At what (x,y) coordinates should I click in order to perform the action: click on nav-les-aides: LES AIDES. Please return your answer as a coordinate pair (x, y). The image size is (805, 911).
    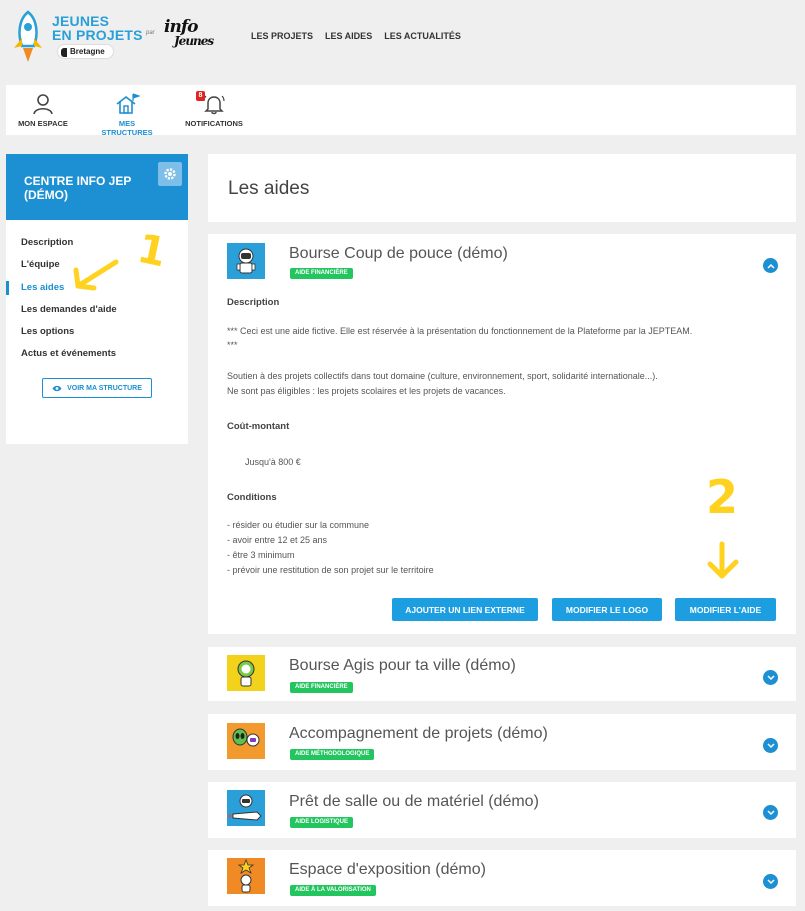
    Looking at the image, I should click on (348, 36).